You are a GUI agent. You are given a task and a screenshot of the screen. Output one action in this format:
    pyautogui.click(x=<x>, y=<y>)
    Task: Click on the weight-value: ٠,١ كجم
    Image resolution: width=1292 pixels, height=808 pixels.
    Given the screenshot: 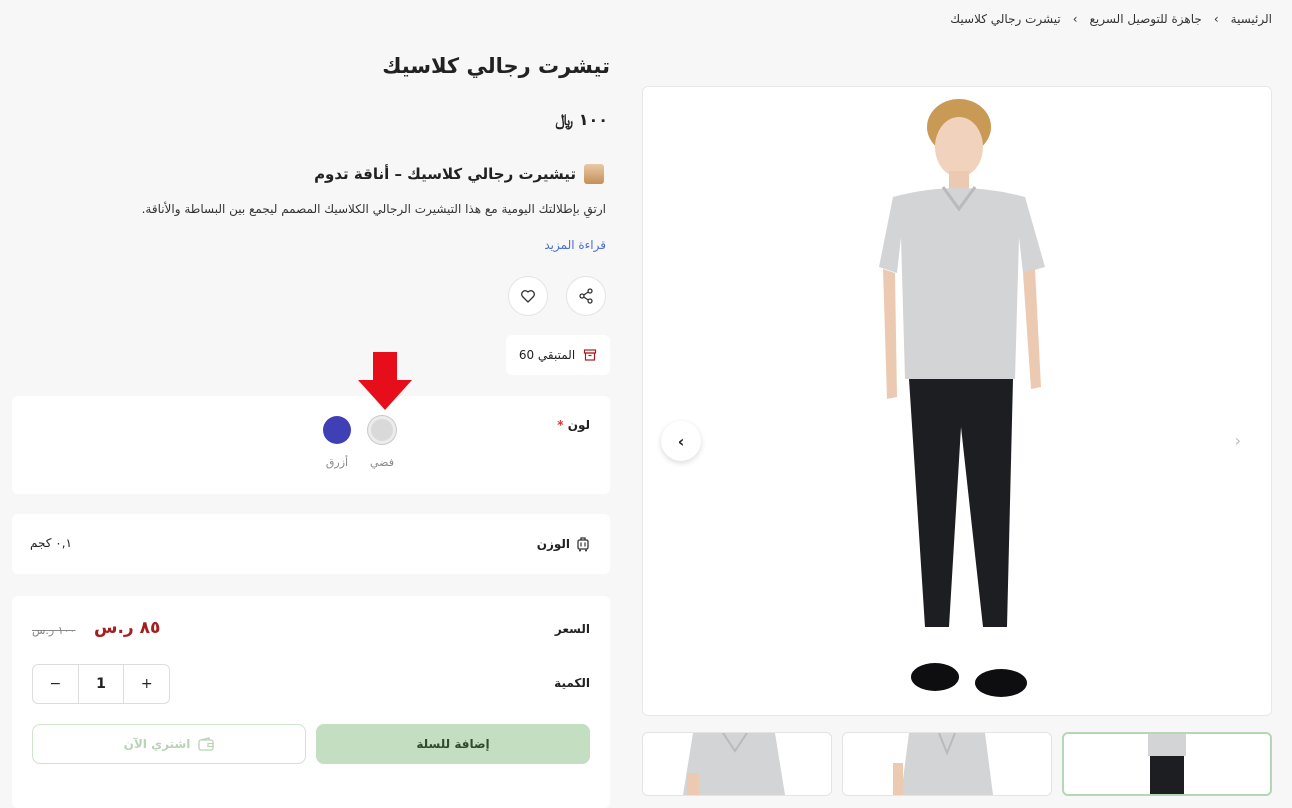 What is the action you would take?
    pyautogui.click(x=51, y=543)
    